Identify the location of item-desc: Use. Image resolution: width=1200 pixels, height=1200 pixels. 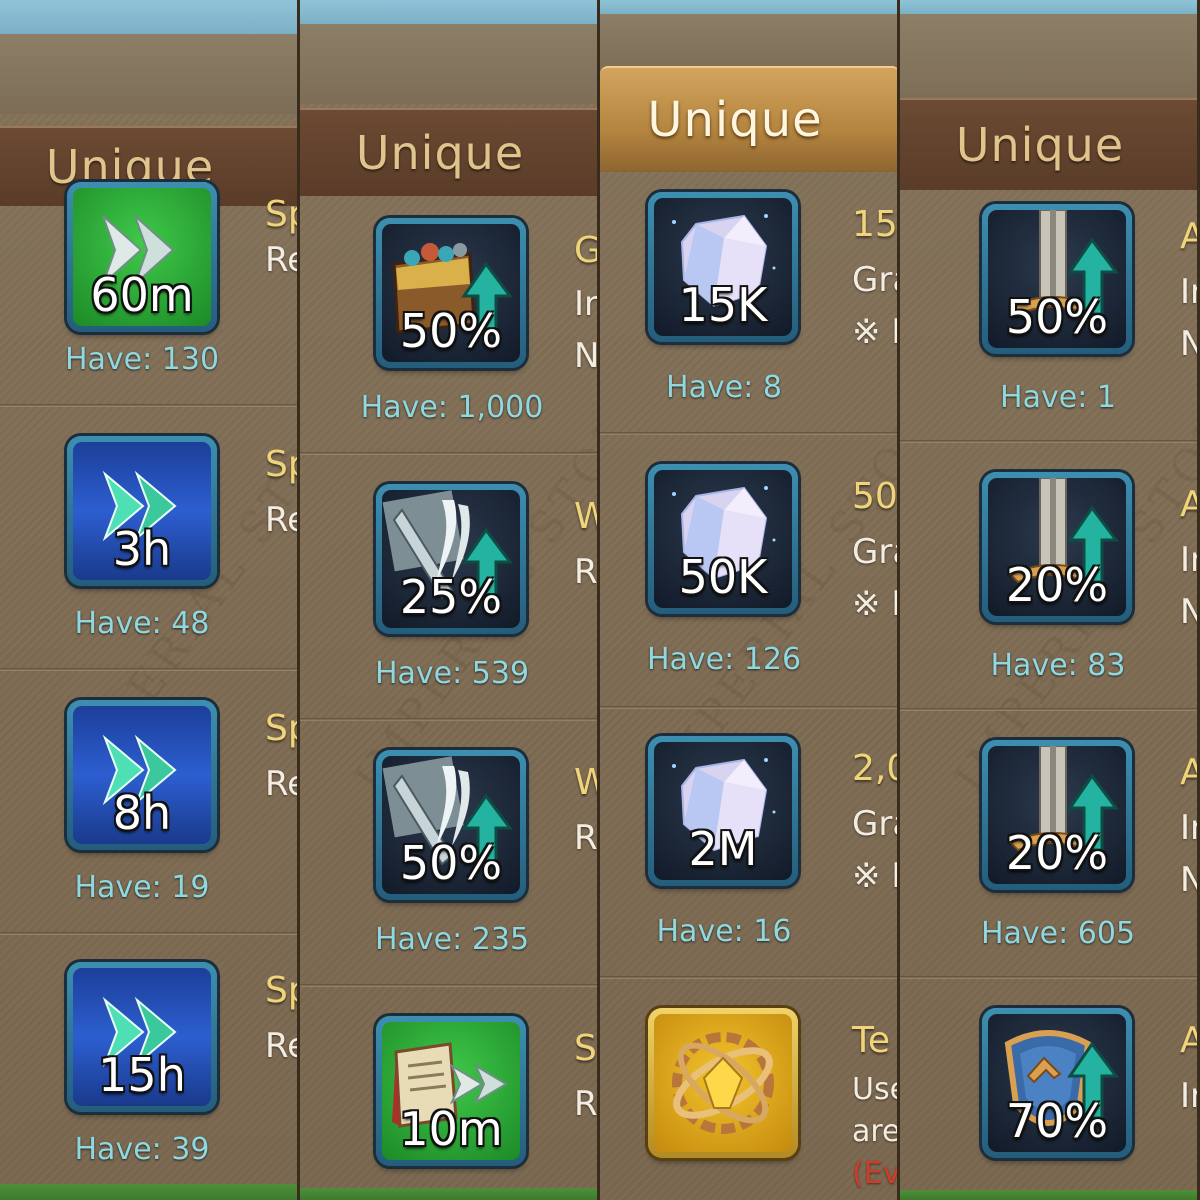
(876, 1089).